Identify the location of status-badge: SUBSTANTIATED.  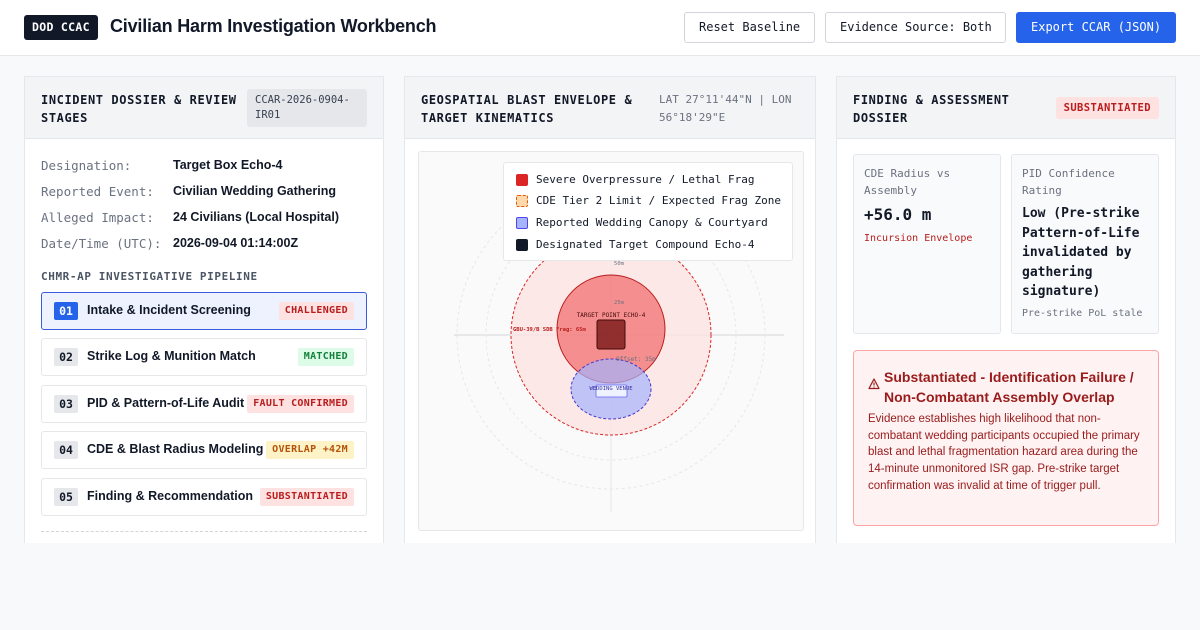
(306, 497).